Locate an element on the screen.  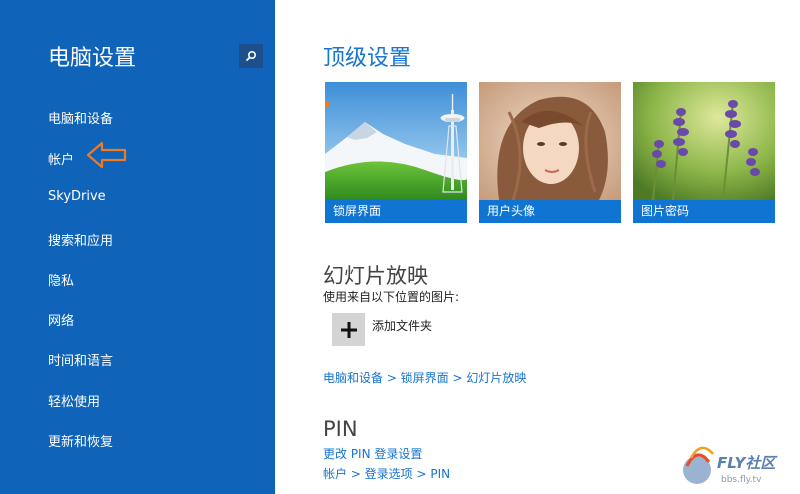
search-button is located at coordinates (251, 56).